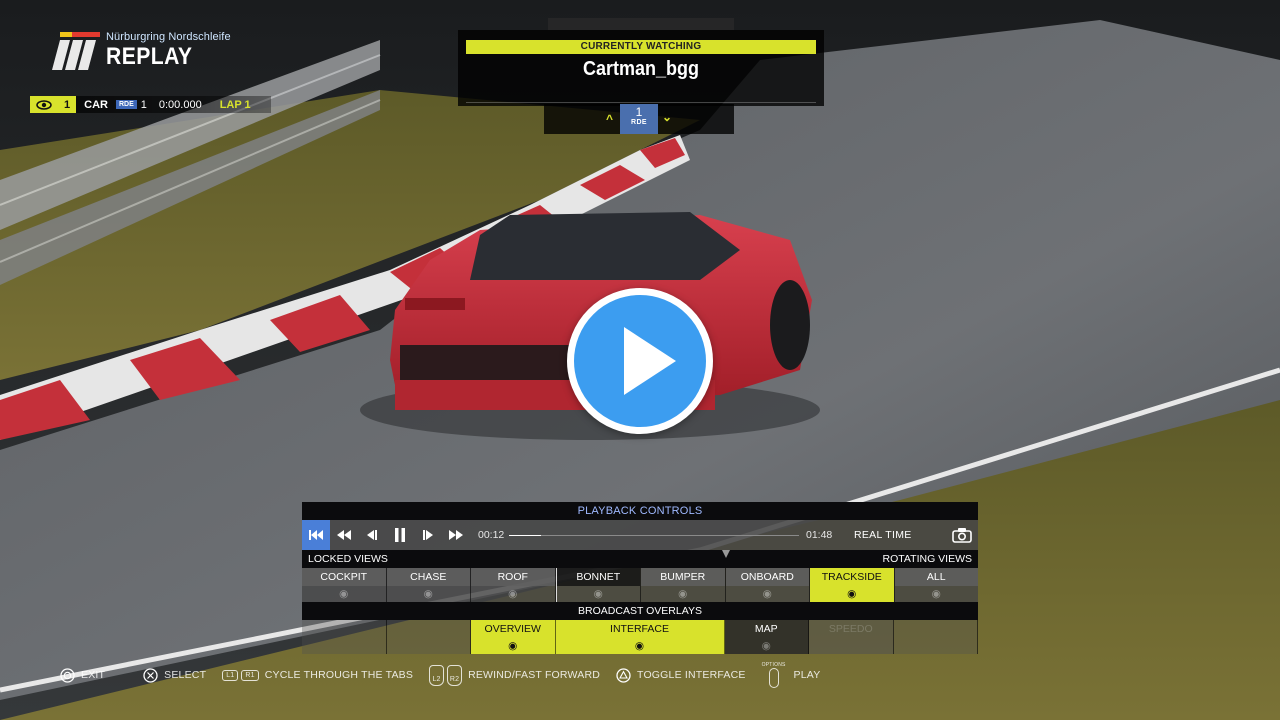 The height and width of the screenshot is (720, 1280). I want to click on view-button-trackside: TRACKSIDE ◉, so click(852, 585).